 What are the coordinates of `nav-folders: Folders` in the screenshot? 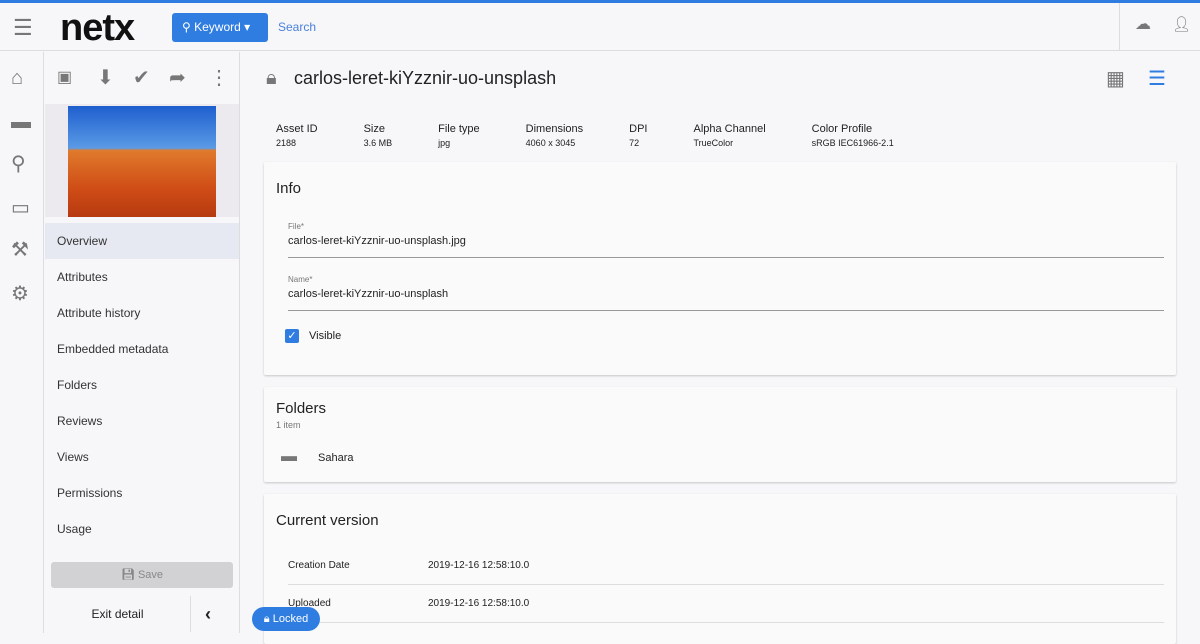 It's located at (142, 385).